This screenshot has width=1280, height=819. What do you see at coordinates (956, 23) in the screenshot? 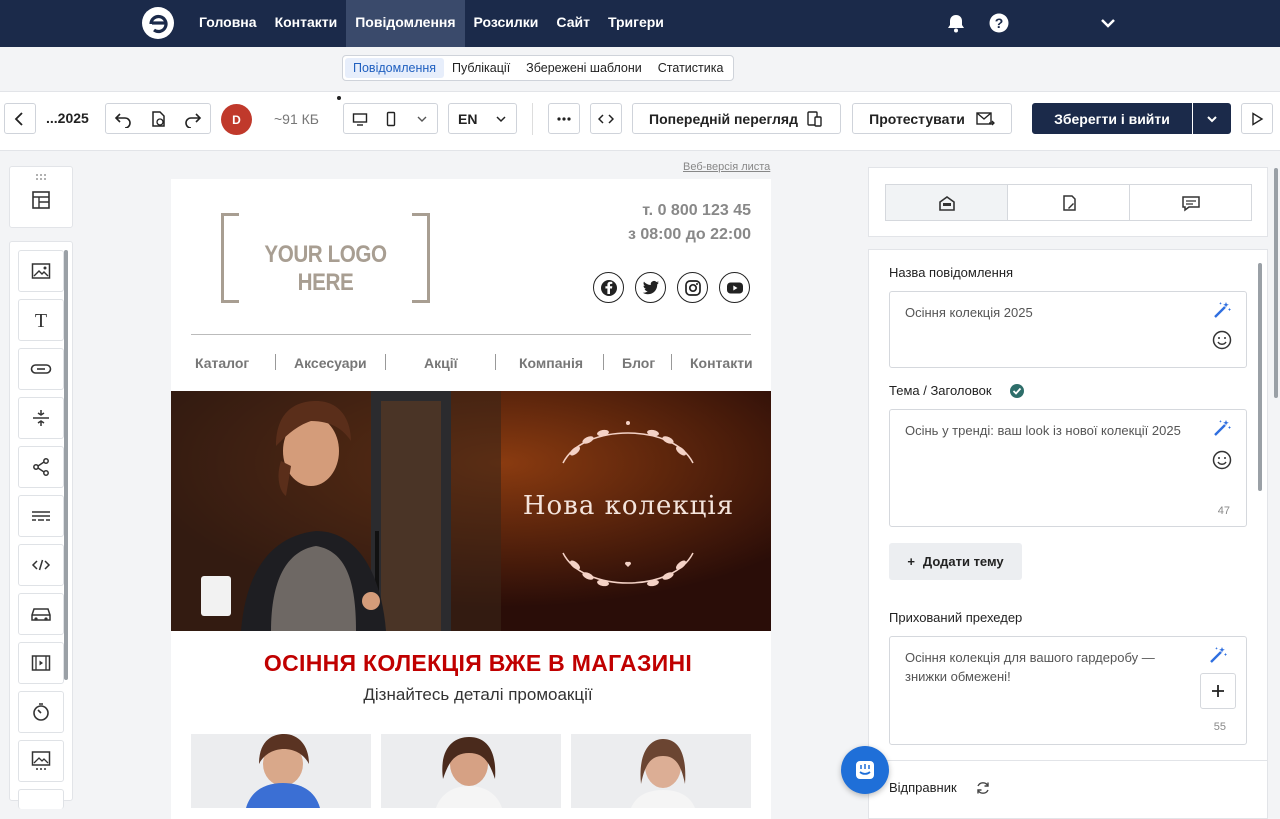
I see `bell-icon` at bounding box center [956, 23].